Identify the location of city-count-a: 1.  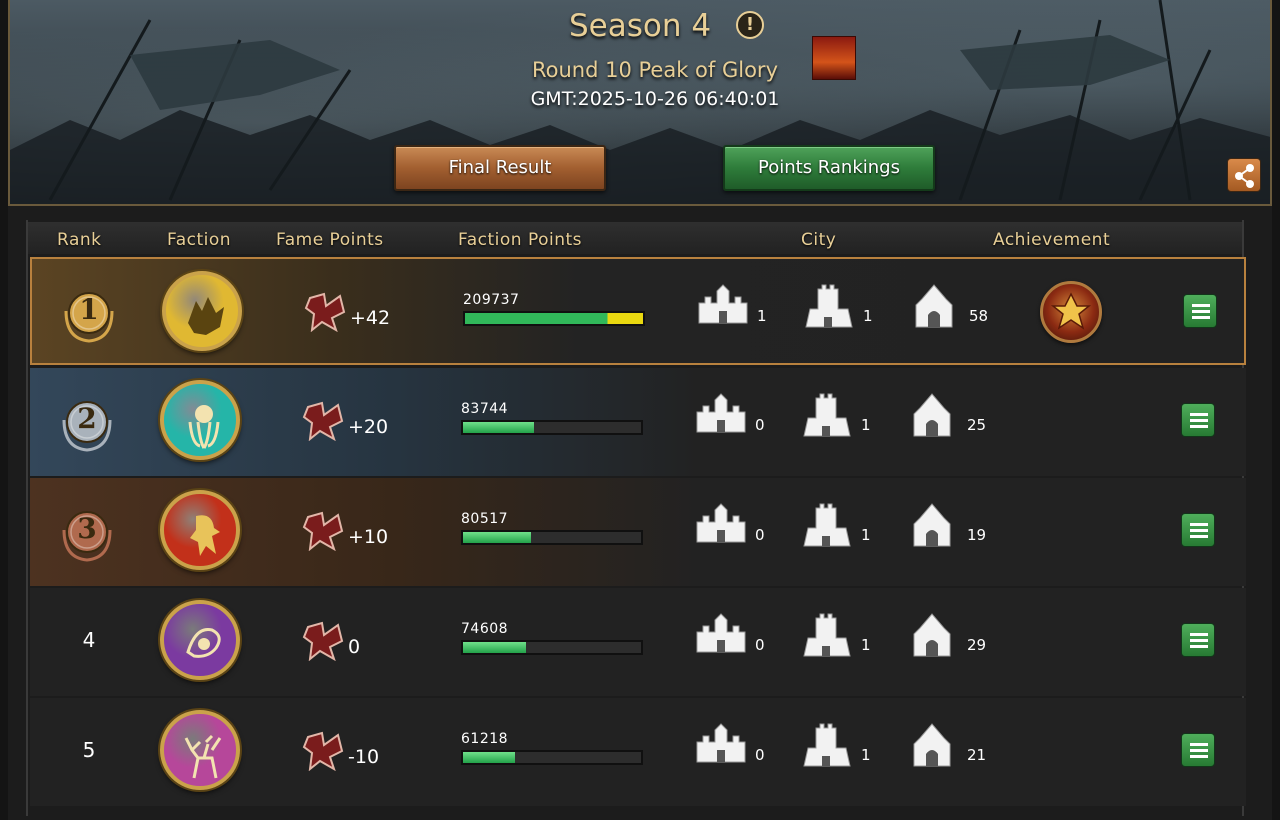
(762, 316).